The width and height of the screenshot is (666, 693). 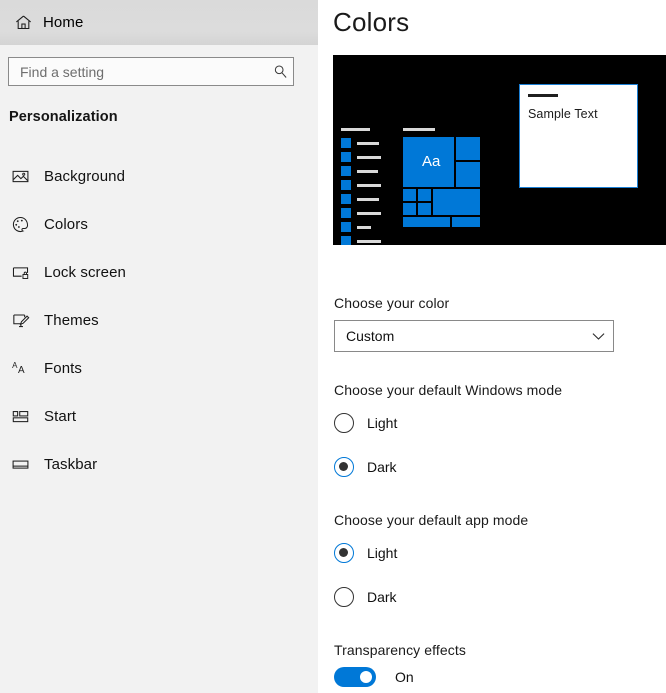 I want to click on sidebar-item-label: Themes, so click(x=71, y=320).